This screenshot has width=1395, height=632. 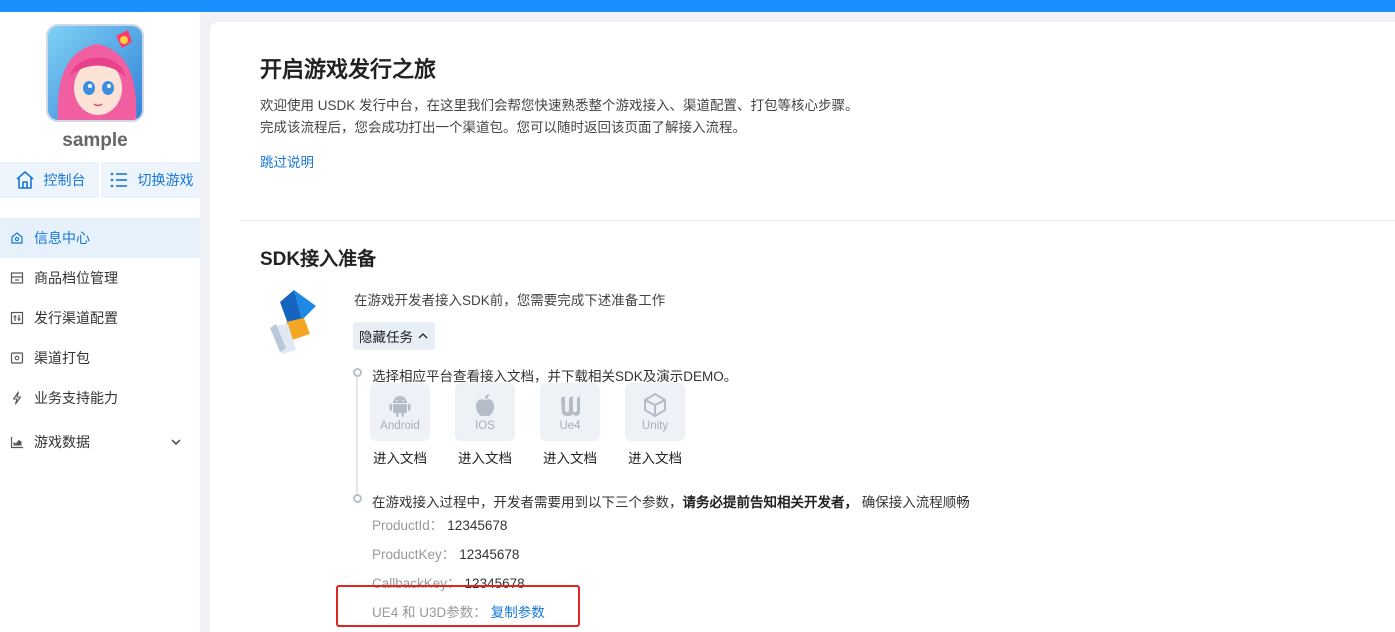 I want to click on top-bar, so click(x=697, y=6).